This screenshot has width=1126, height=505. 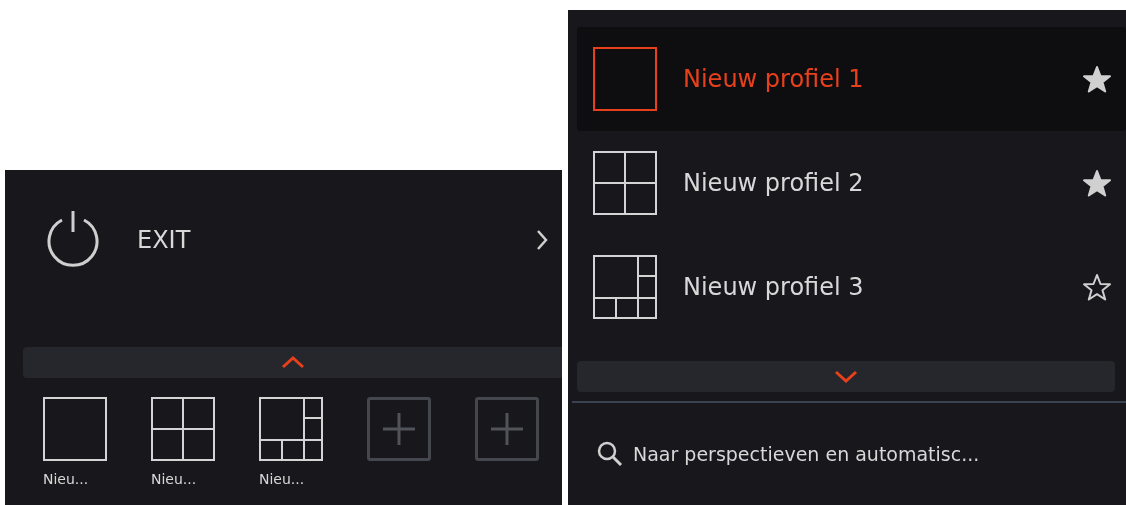 I want to click on power-icon, so click(x=73, y=239).